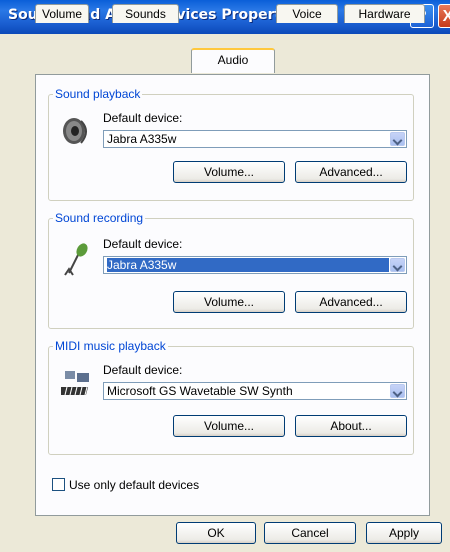 The width and height of the screenshot is (450, 552). What do you see at coordinates (77, 258) in the screenshot?
I see `microphone-icon` at bounding box center [77, 258].